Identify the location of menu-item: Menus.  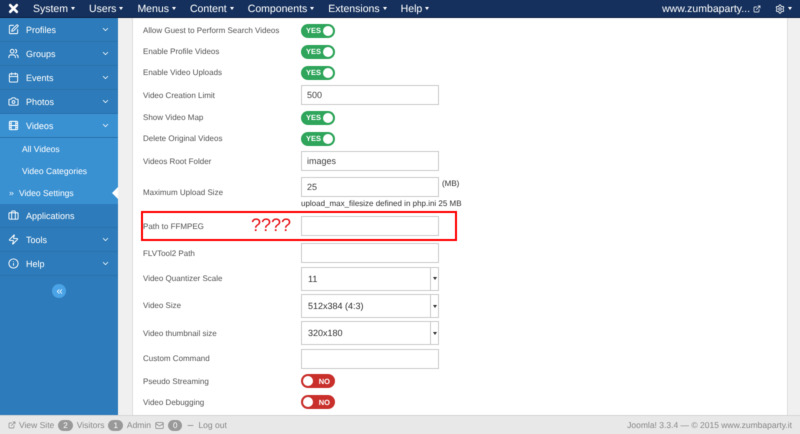
(156, 8).